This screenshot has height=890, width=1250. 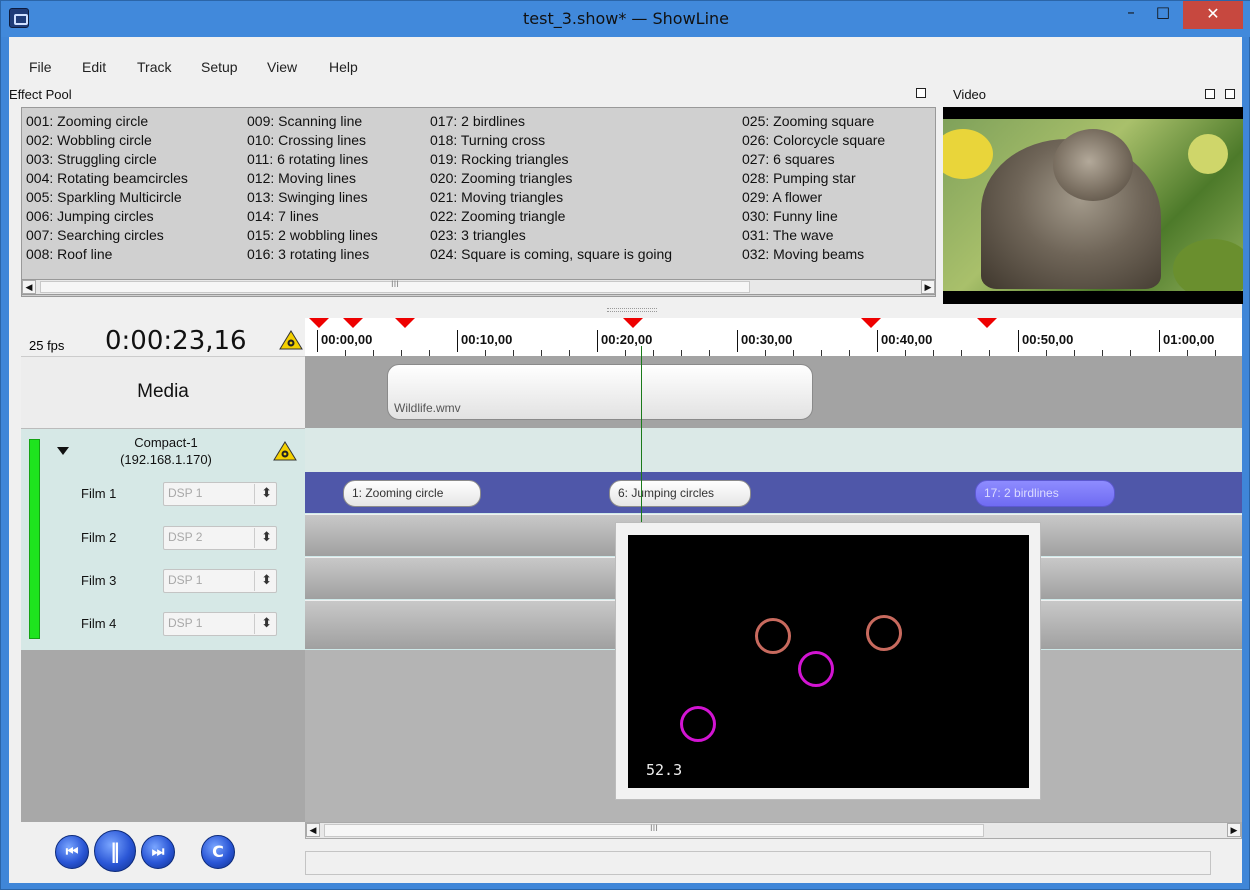 I want to click on effect-pool-scrollbar: ◀ III ▶, so click(x=478, y=287).